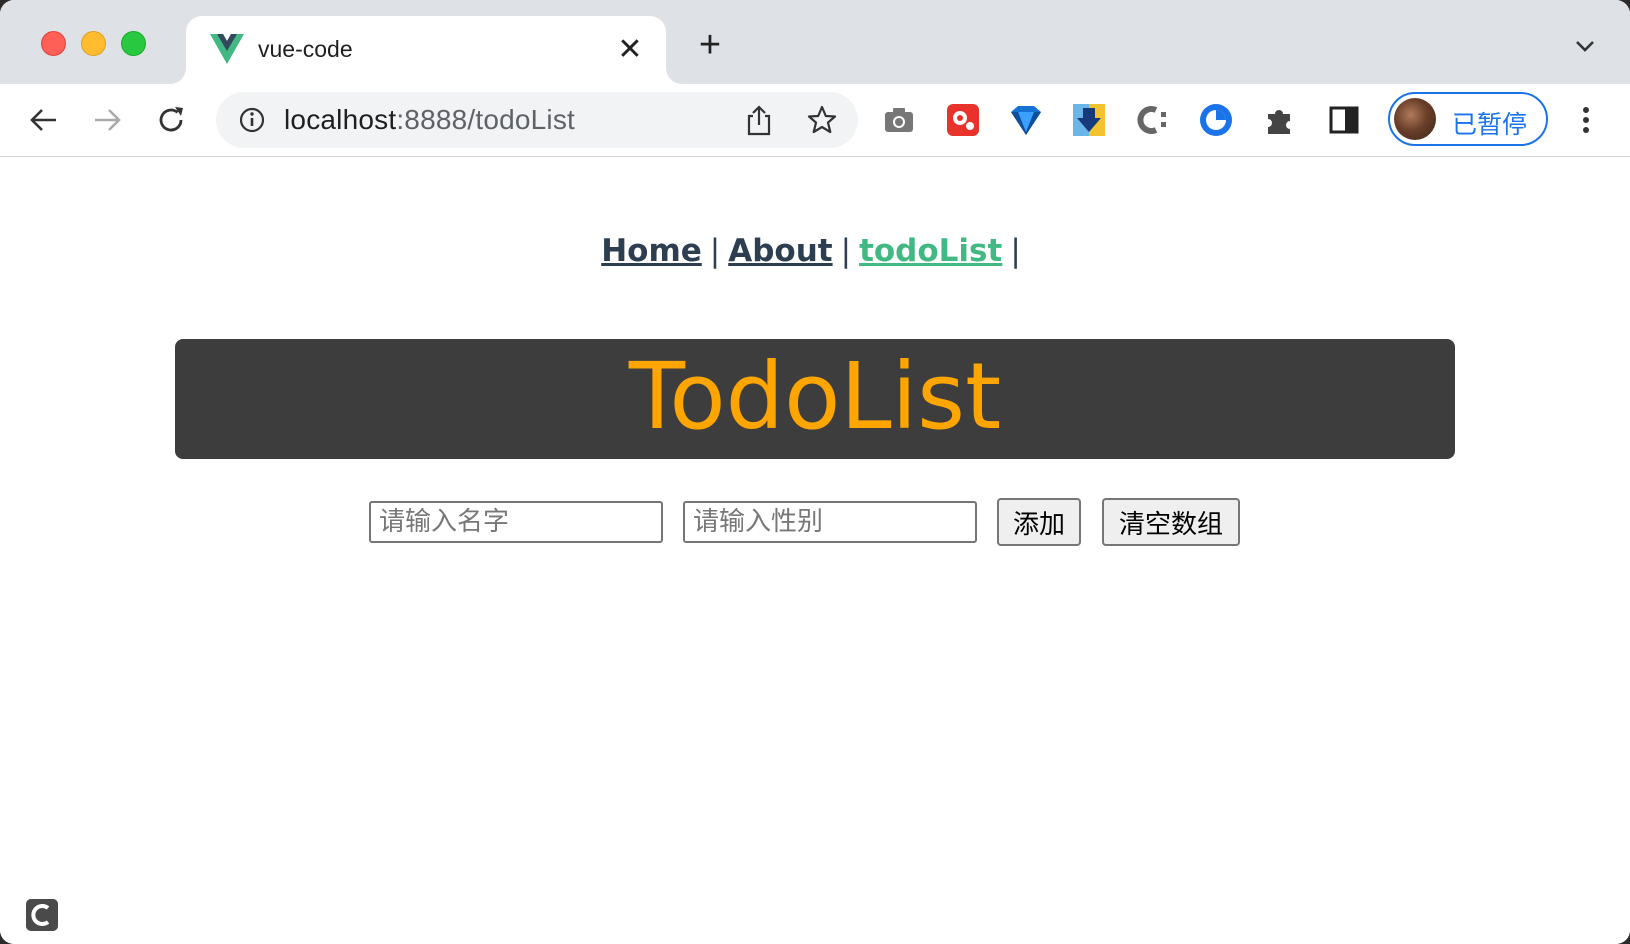  What do you see at coordinates (171, 120) in the screenshot?
I see `reload-icon` at bounding box center [171, 120].